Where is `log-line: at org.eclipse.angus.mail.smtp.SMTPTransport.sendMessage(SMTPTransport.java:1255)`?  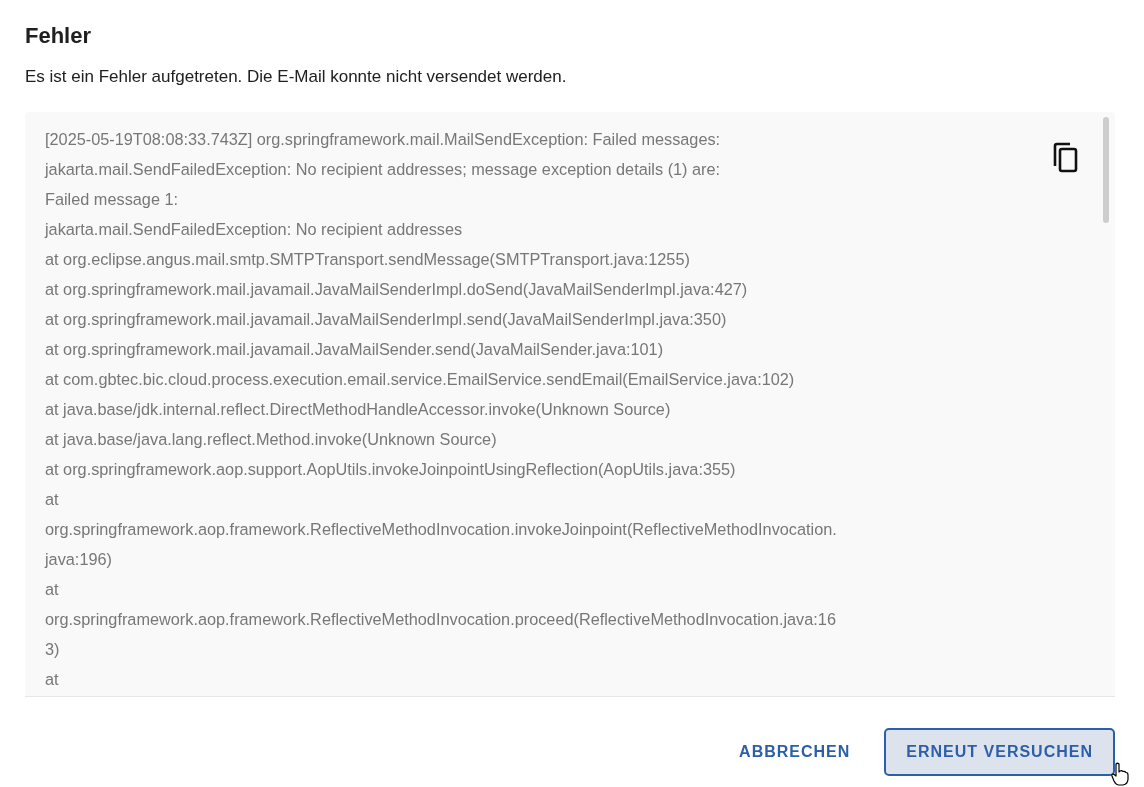
log-line: at org.eclipse.angus.mail.smtp.SMTPTransport.sendMessage(SMTPTransport.java:1255) is located at coordinates (367, 259).